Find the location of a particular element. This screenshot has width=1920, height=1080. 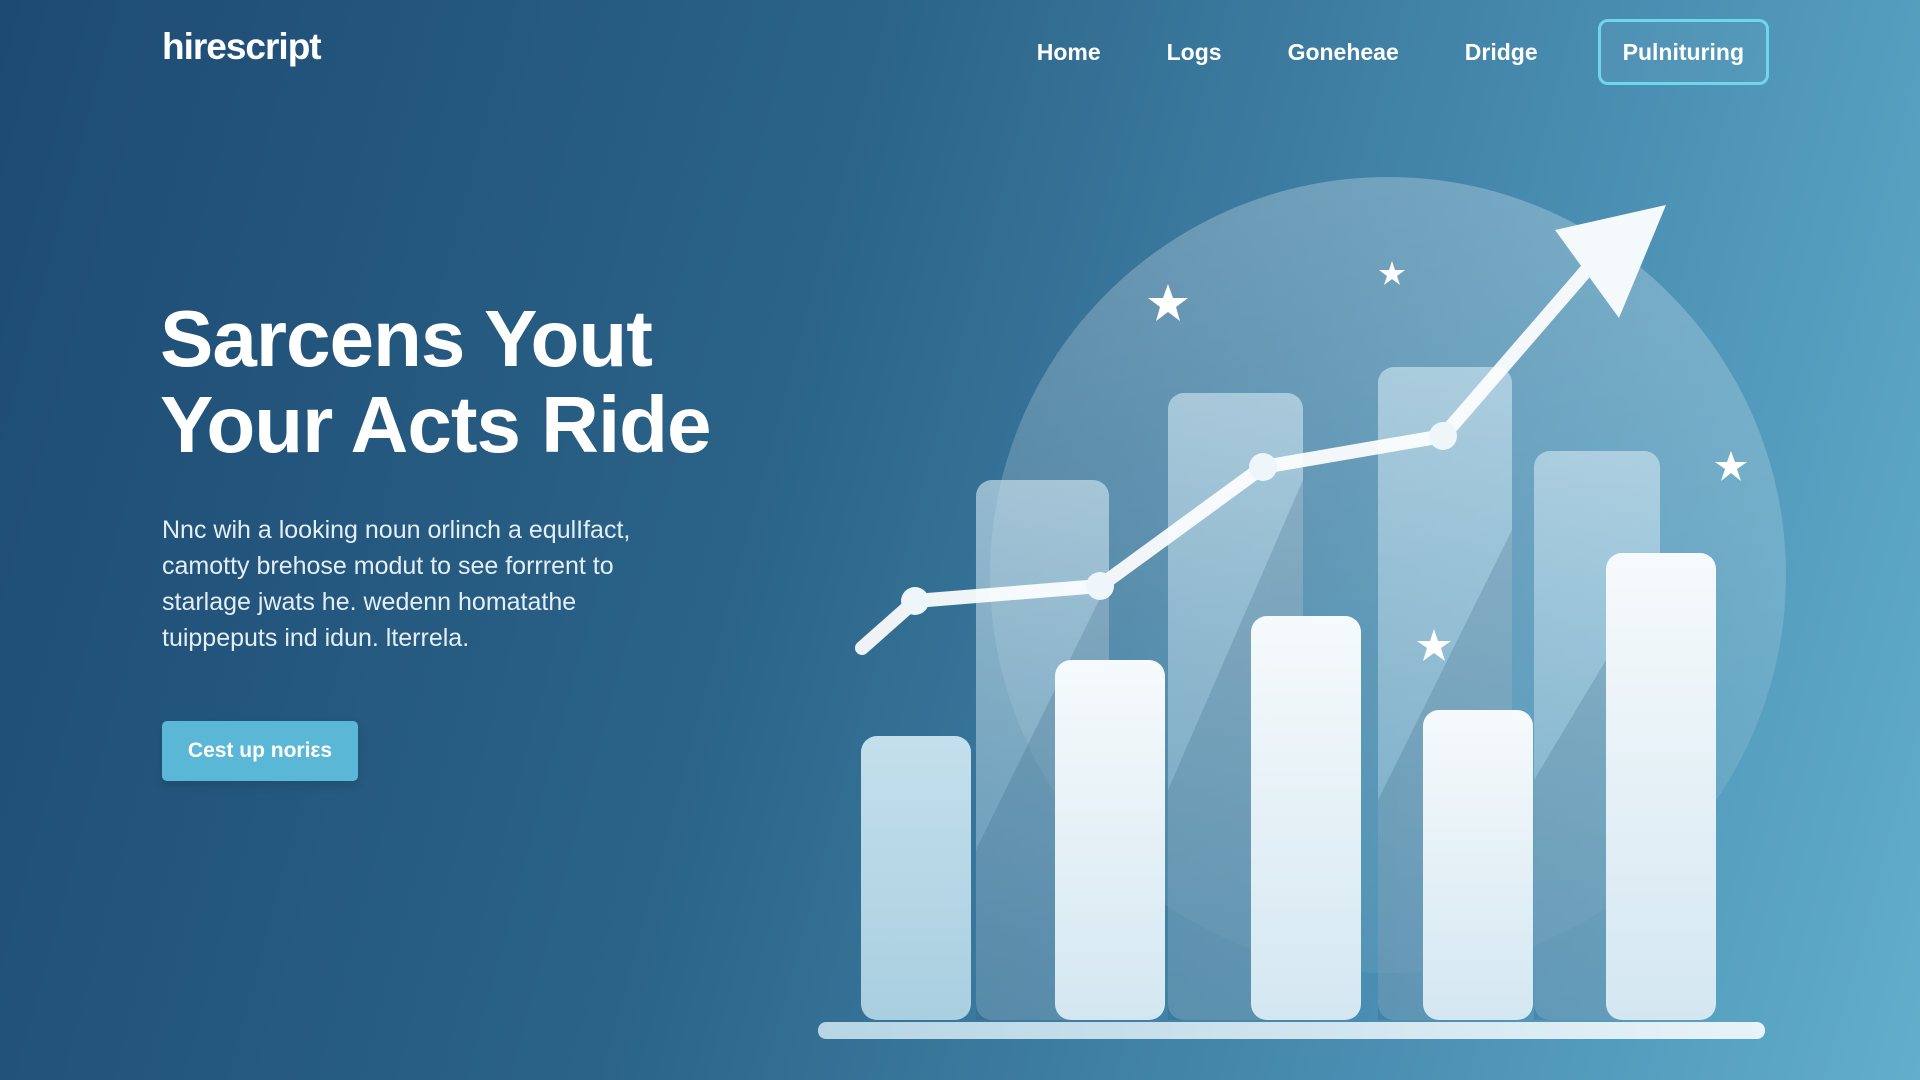

nav-link-goneheae: Goneheae is located at coordinates (1343, 52).